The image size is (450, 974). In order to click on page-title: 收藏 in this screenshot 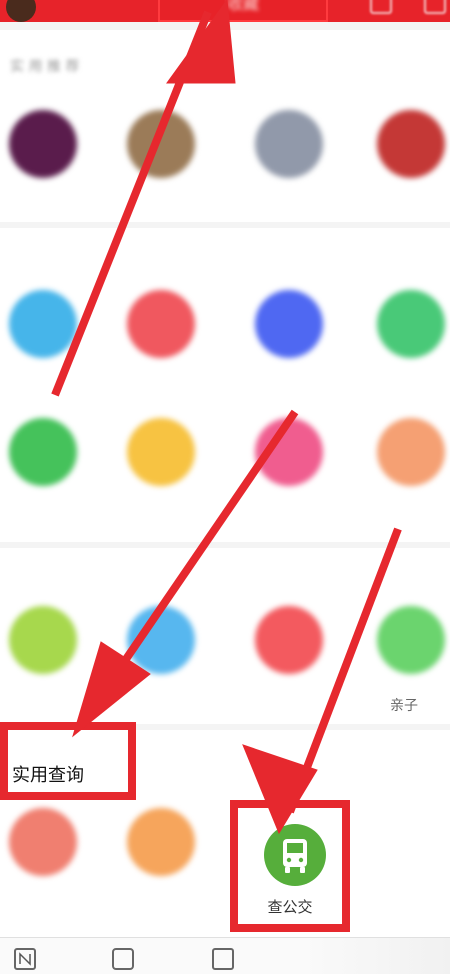, I will do `click(242, 6)`.